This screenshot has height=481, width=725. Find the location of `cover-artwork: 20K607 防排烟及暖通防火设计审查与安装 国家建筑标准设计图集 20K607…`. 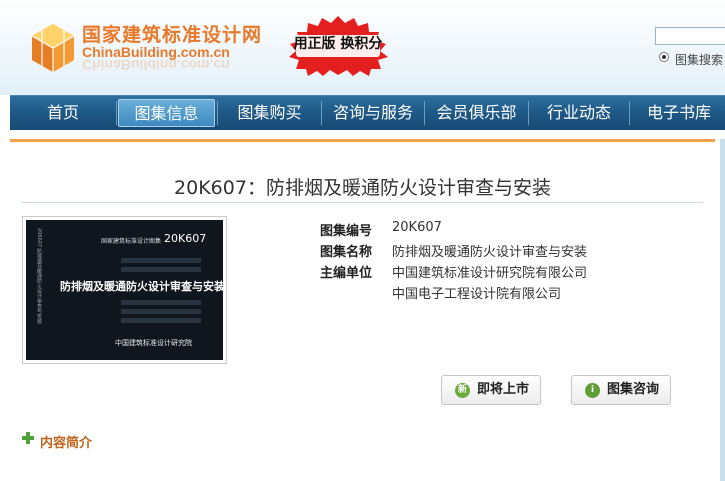

cover-artwork: 20K607 防排烟及暖通防火设计审查与安装 国家建筑标准设计图集 20K607… is located at coordinates (124, 290).